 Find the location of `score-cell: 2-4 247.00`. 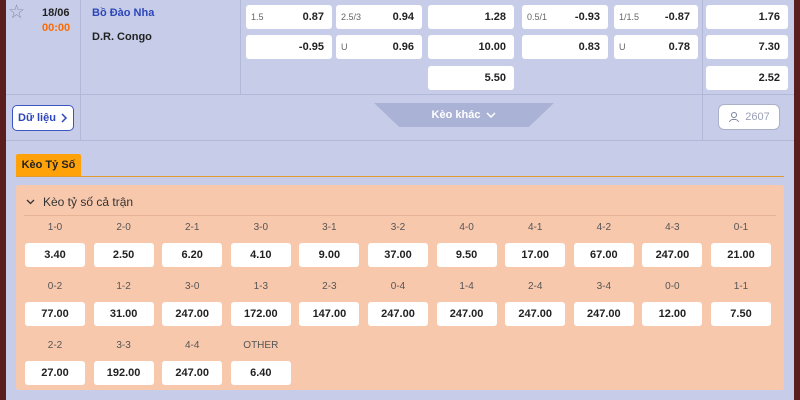

score-cell: 2-4 247.00 is located at coordinates (535, 306).